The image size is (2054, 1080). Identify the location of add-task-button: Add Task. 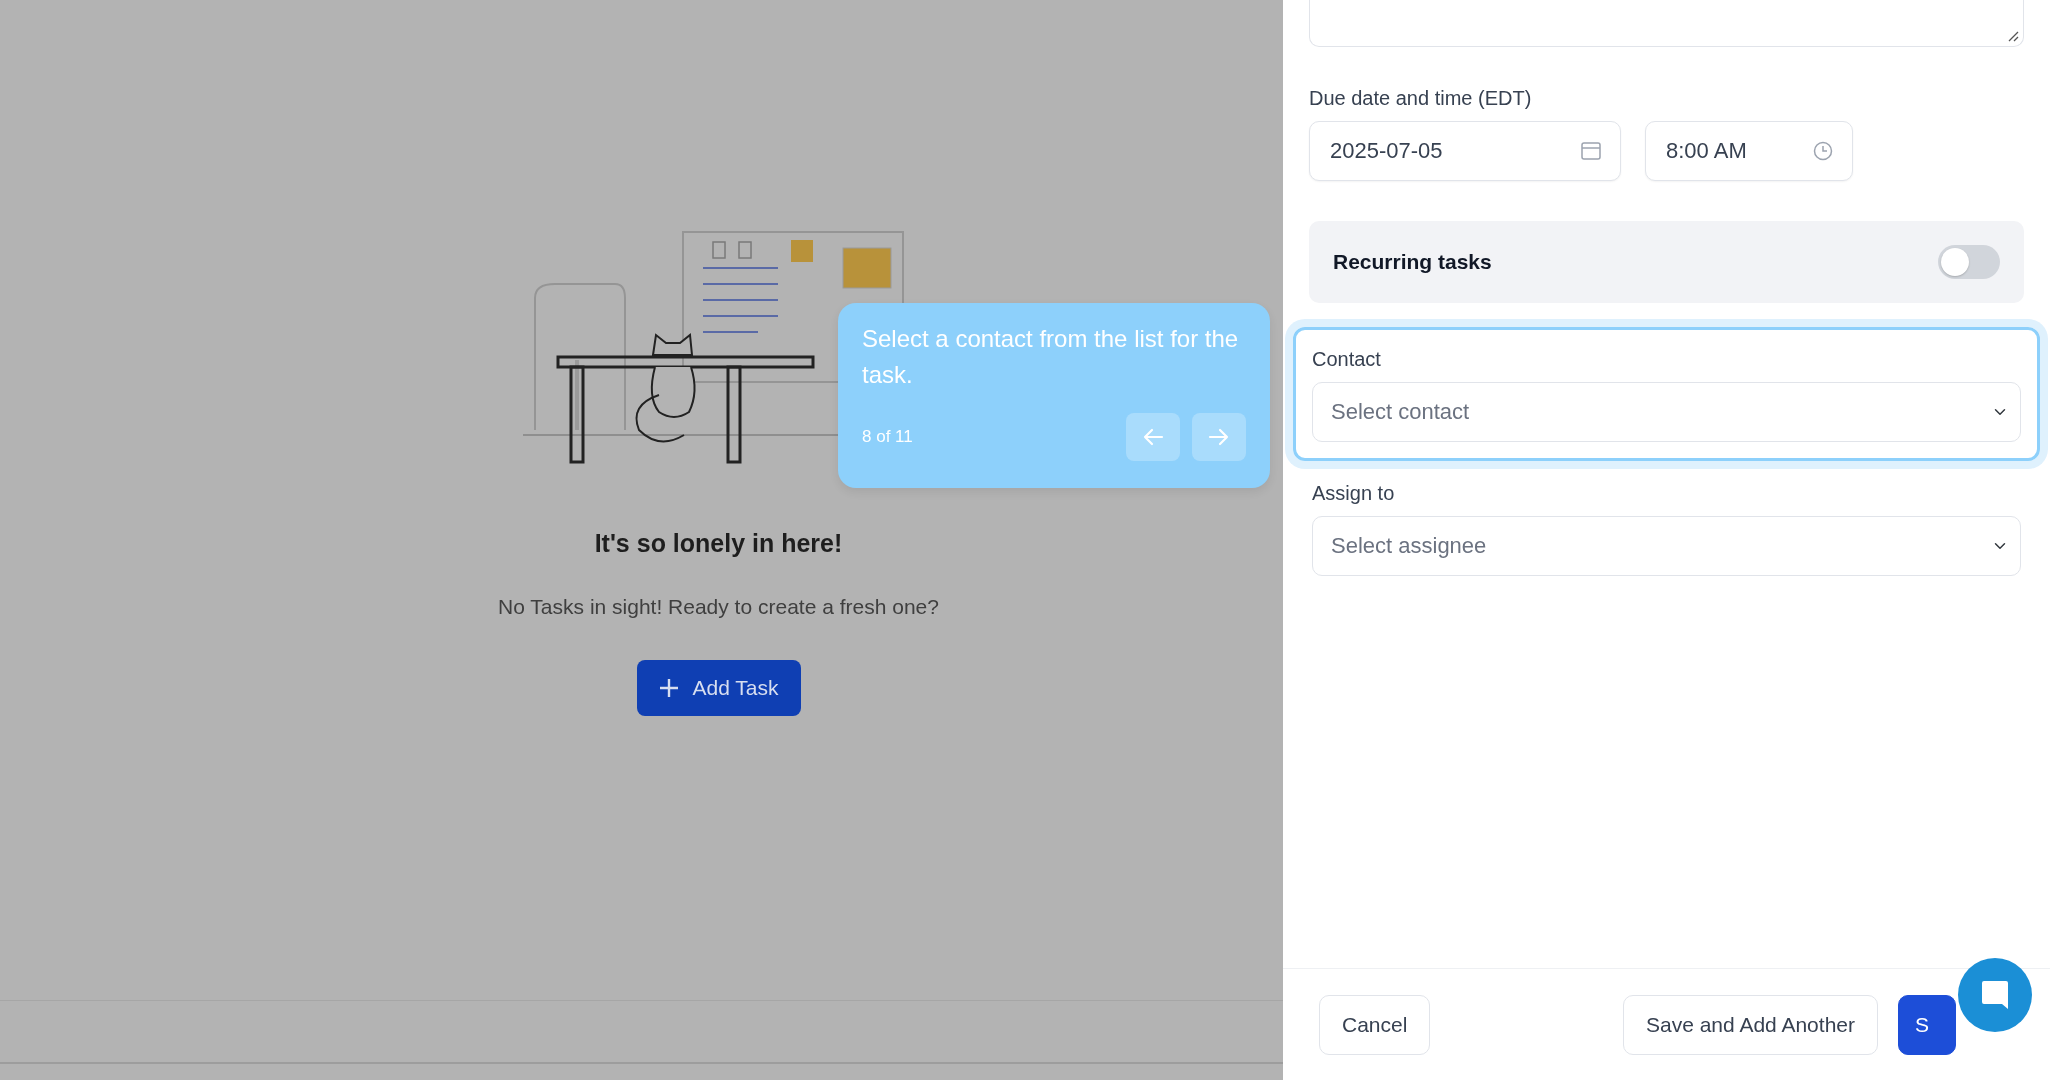
(718, 688).